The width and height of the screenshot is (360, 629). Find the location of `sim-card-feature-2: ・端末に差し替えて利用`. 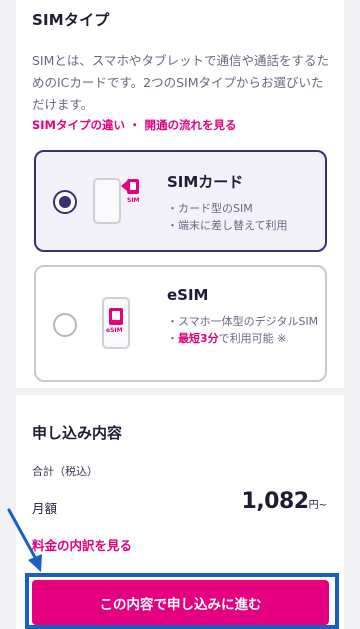

sim-card-feature-2: ・端末に差し替えて利用 is located at coordinates (227, 225).